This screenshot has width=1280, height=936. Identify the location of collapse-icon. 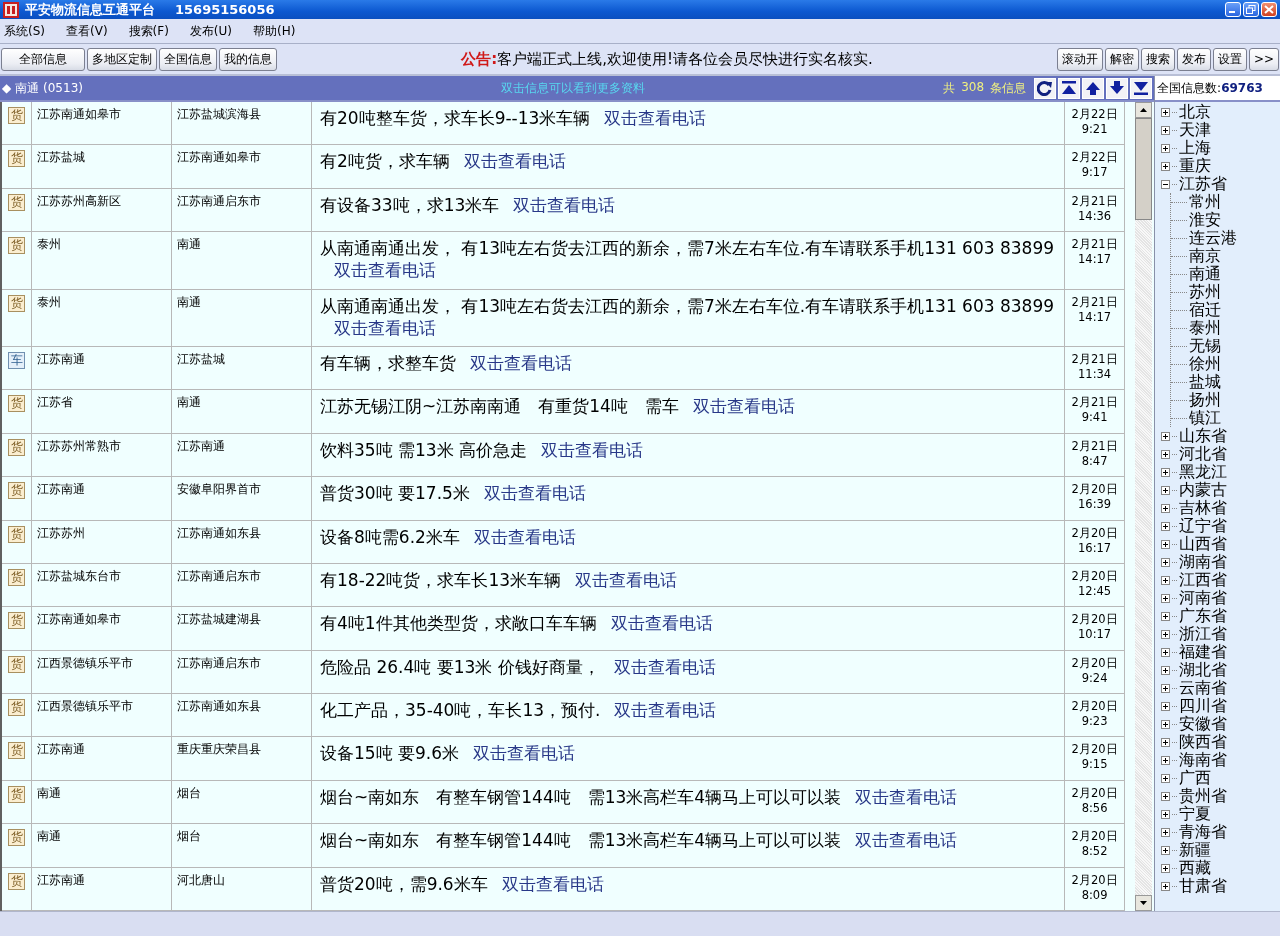
(1166, 184).